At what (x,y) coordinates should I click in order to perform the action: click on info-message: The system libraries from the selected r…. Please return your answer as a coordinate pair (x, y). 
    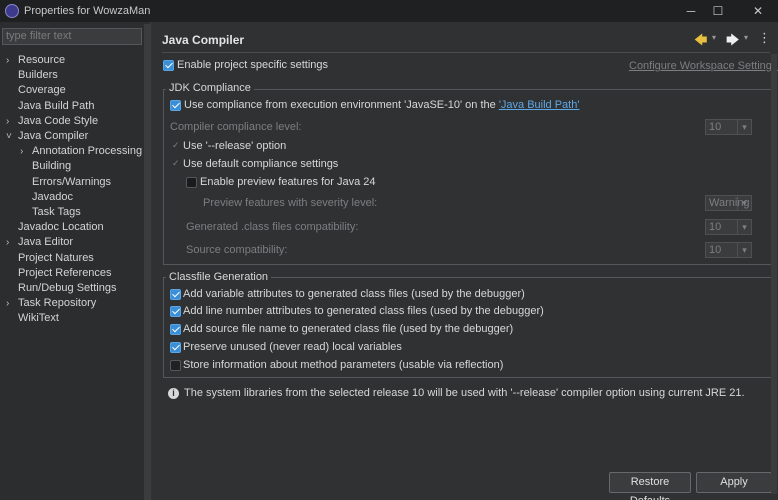
    Looking at the image, I should click on (464, 393).